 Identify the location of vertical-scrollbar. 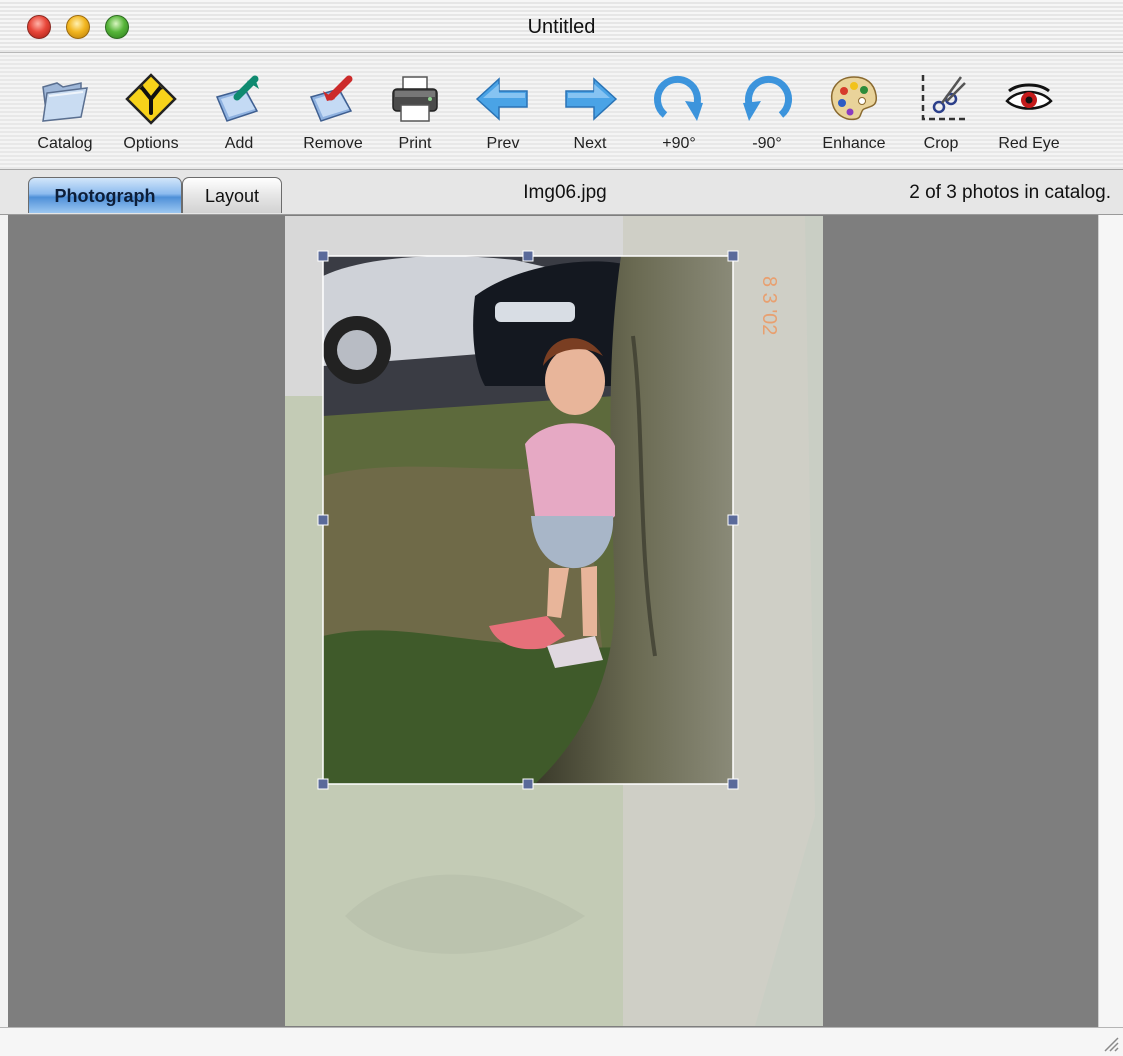
(1110, 621).